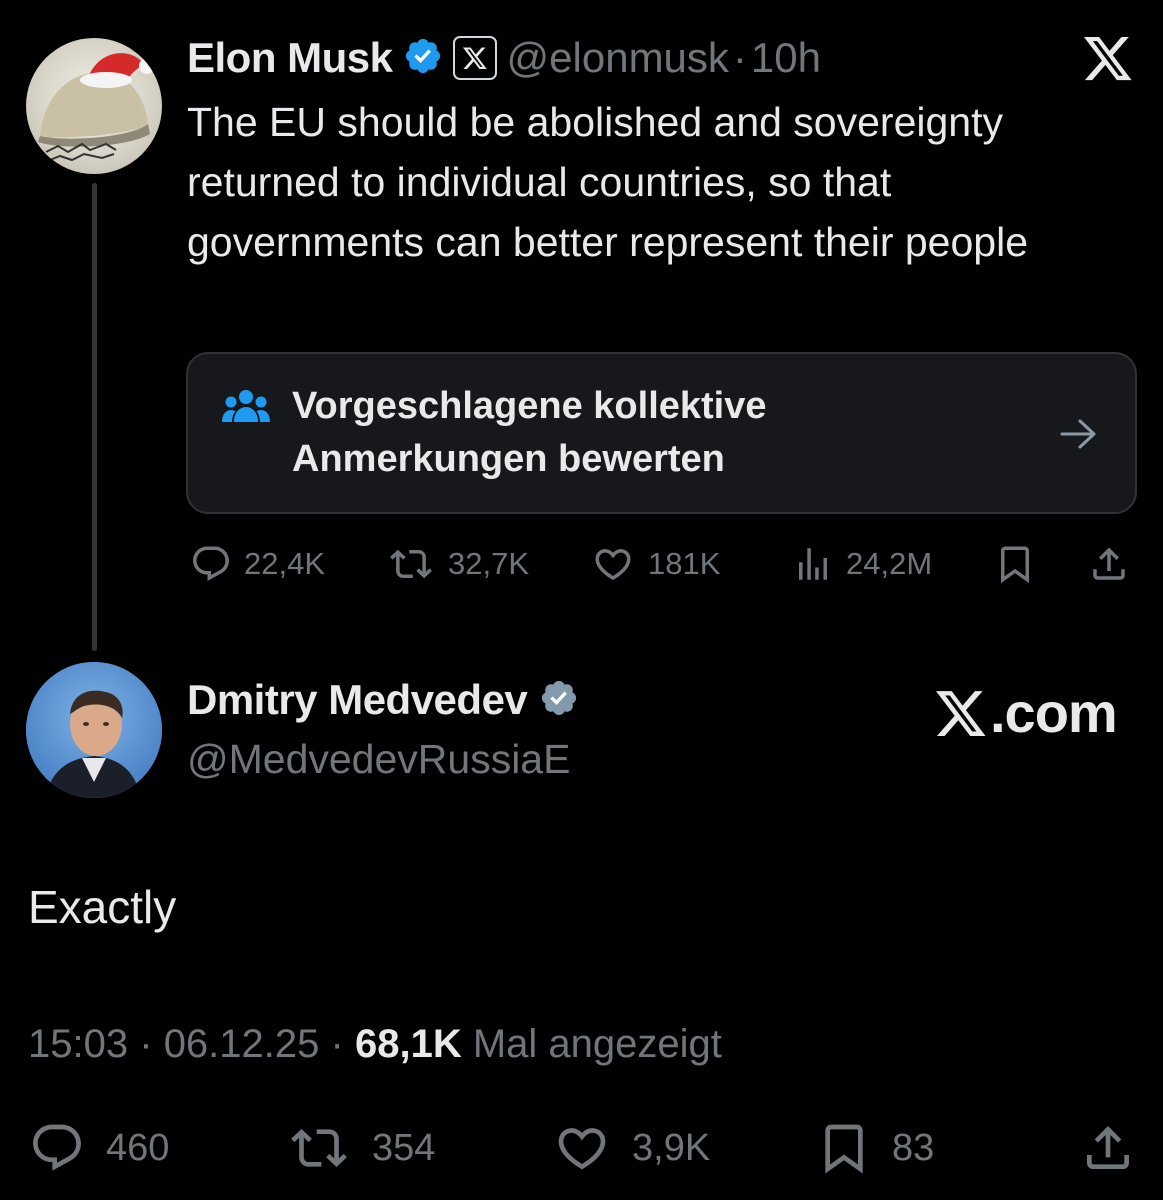 Image resolution: width=1163 pixels, height=1200 pixels. I want to click on bookmark-count: 83, so click(913, 1147).